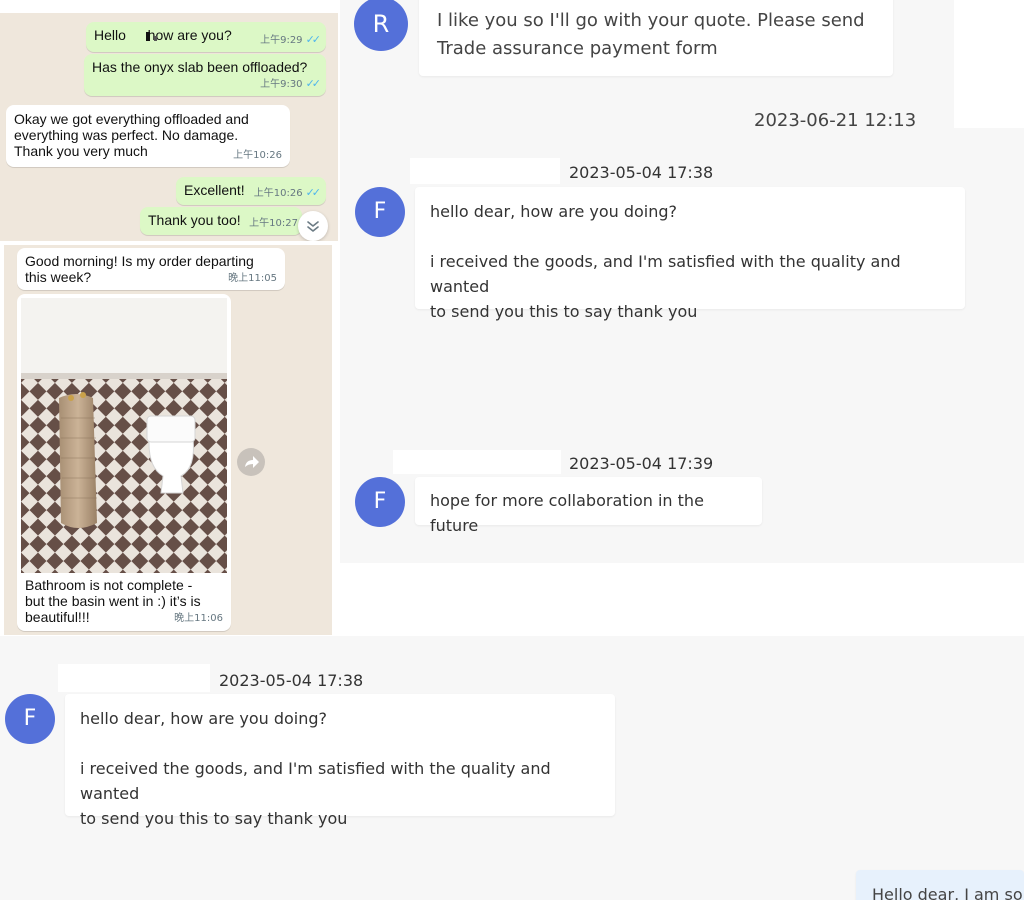 This screenshot has width=1024, height=900. I want to click on timestamp: 2023-05-04 17:39, so click(641, 463).